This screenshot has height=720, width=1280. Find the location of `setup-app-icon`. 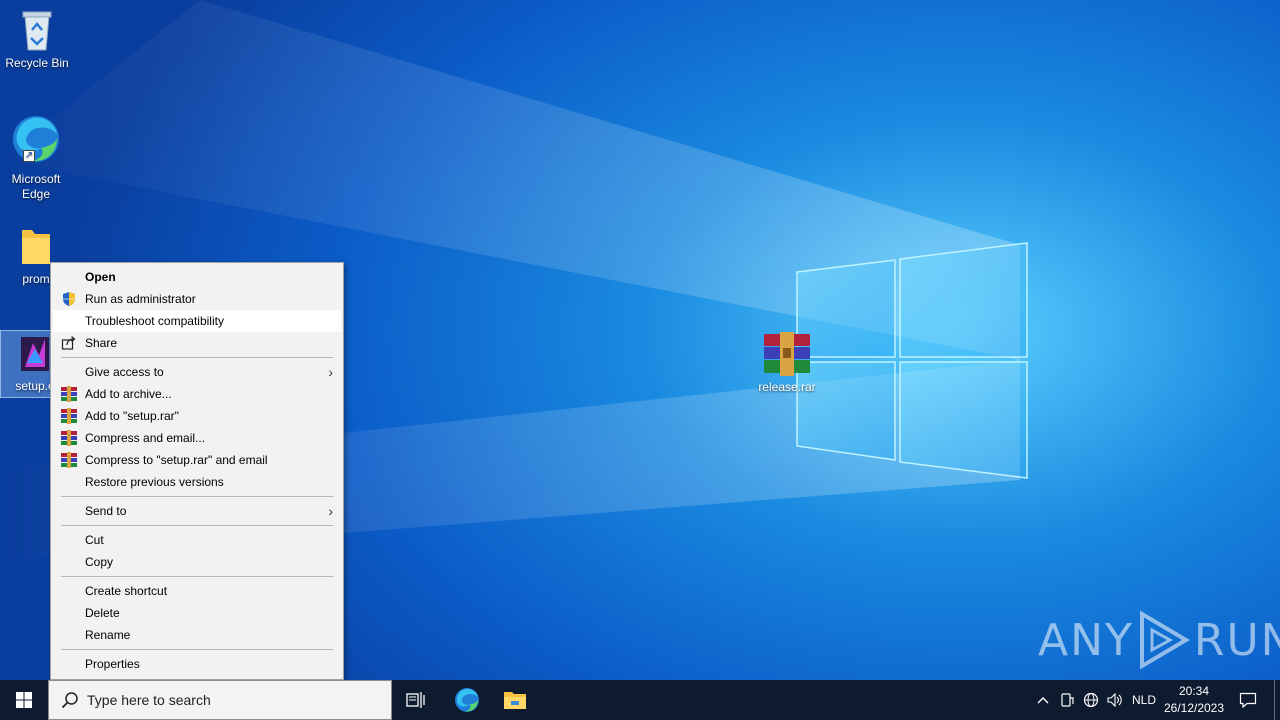

setup-app-icon is located at coordinates (35, 354).